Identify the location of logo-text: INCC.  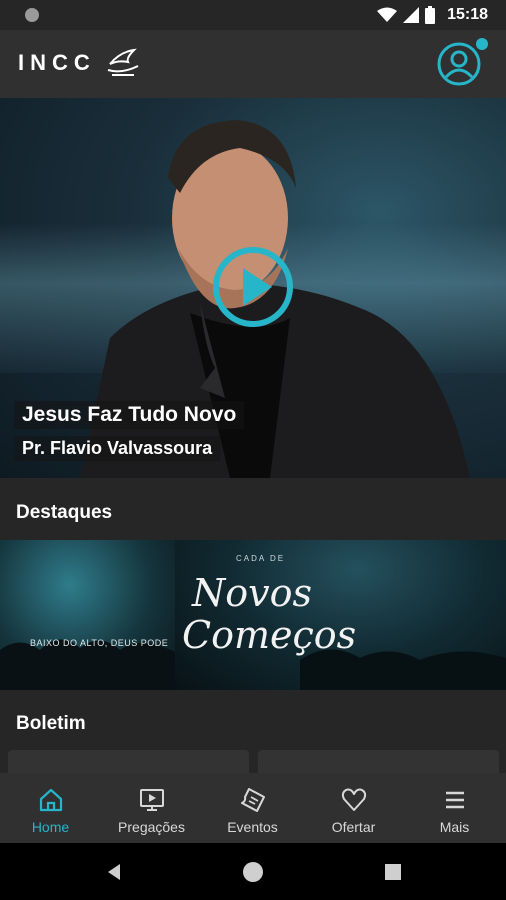
(57, 62).